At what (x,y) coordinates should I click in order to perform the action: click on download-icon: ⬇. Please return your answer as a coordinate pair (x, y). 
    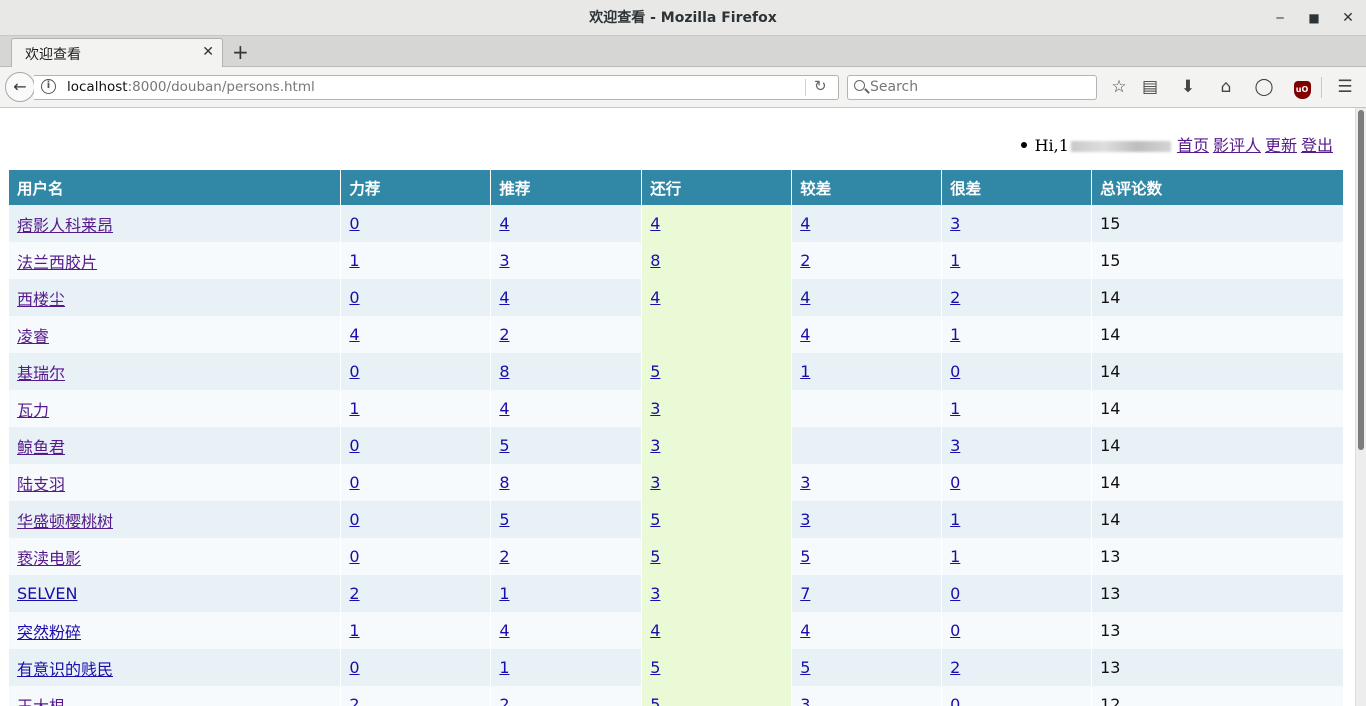
    Looking at the image, I should click on (1188, 87).